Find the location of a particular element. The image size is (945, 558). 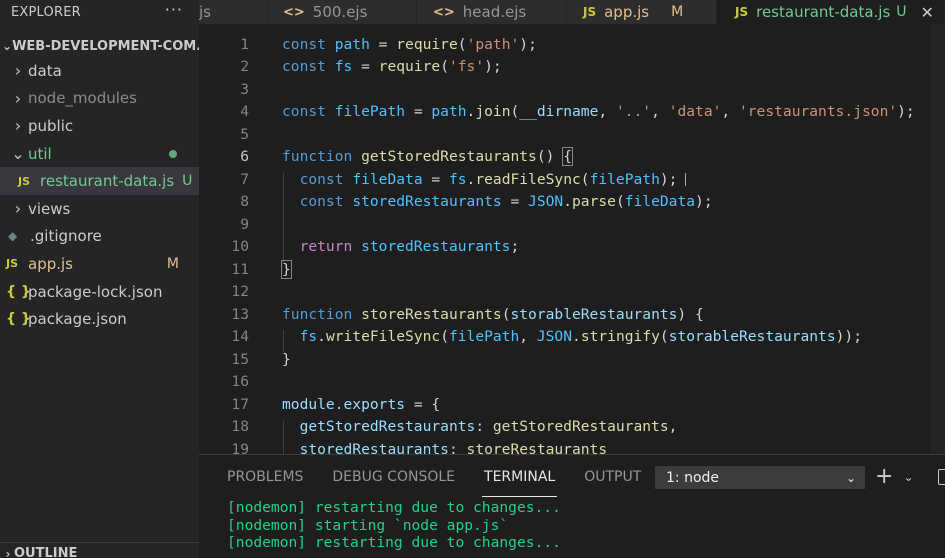

code-line: 2 const fs = require('fs'); is located at coordinates (371, 67).